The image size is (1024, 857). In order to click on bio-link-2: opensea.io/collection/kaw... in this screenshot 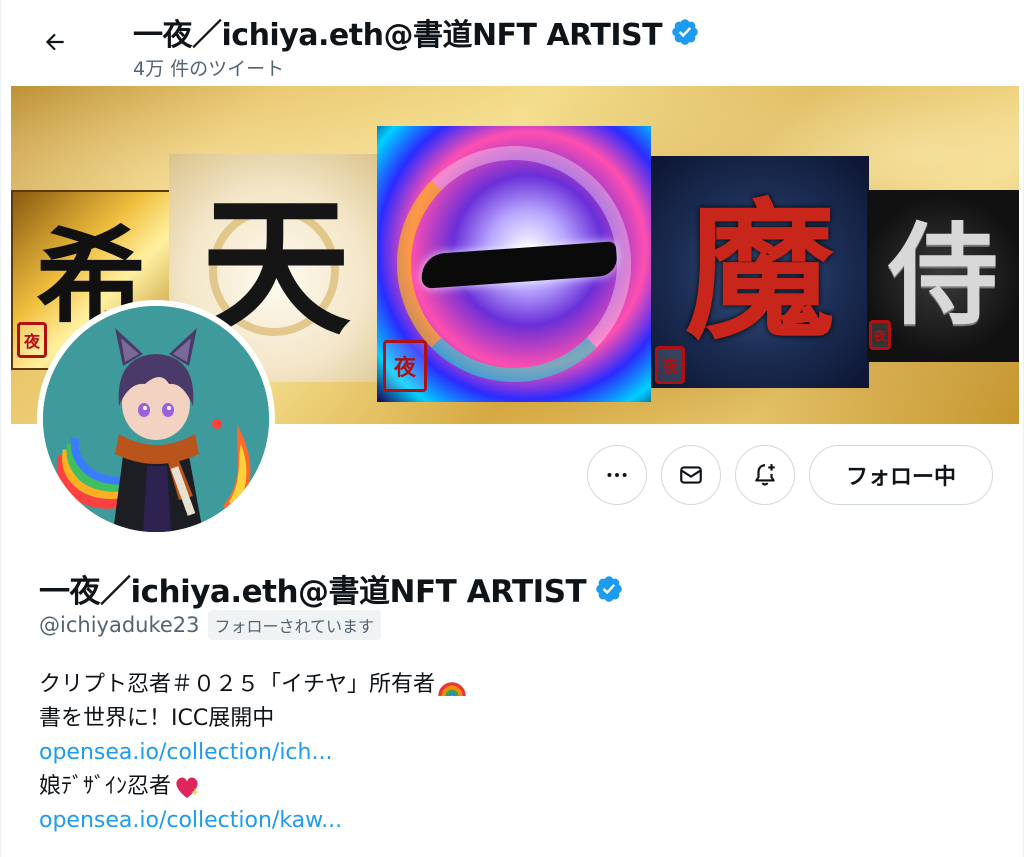, I will do `click(190, 821)`.